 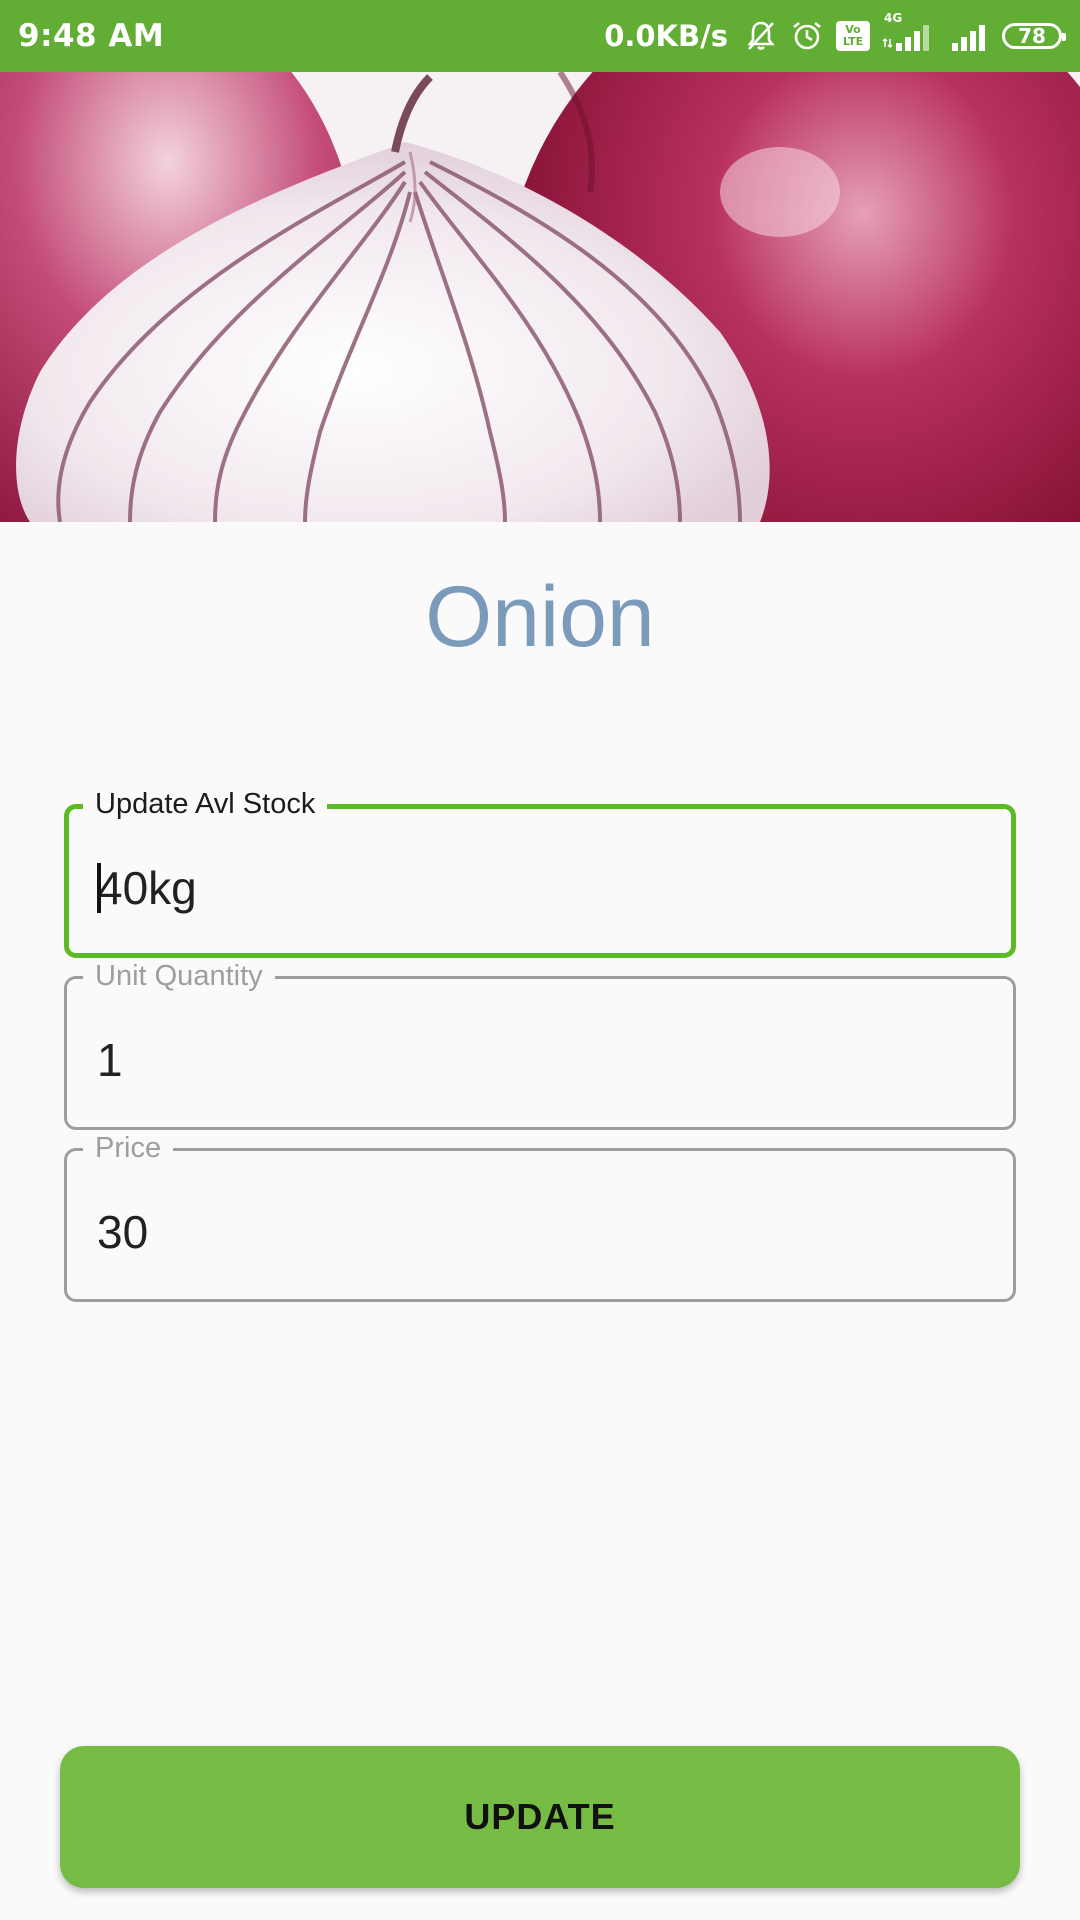 I want to click on signal-icon, so click(x=970, y=36).